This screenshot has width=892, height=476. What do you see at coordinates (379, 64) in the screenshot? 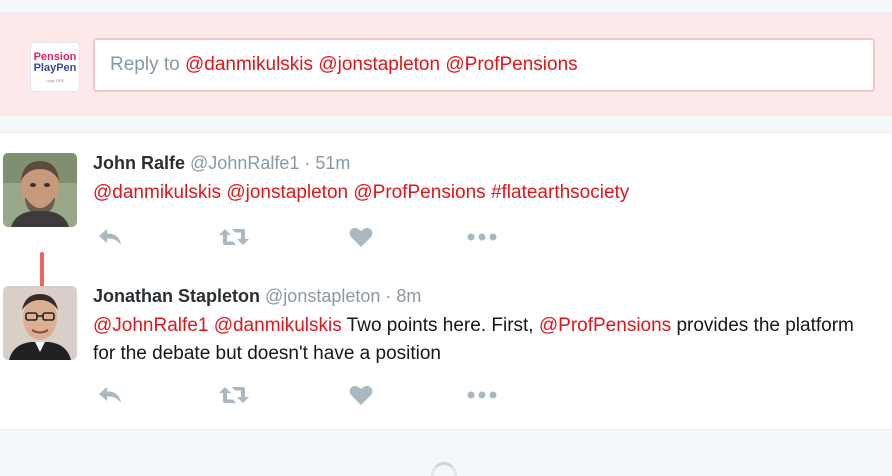
I see `reply-mention: @jonstapleton` at bounding box center [379, 64].